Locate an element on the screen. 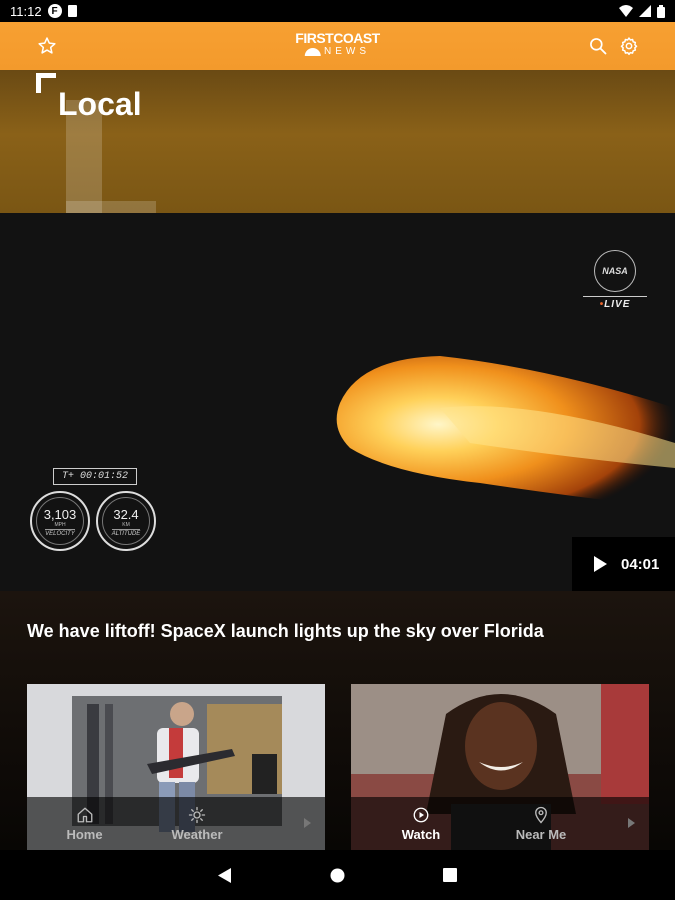 This screenshot has width=675, height=900. altitude-unit: KM is located at coordinates (126, 525).